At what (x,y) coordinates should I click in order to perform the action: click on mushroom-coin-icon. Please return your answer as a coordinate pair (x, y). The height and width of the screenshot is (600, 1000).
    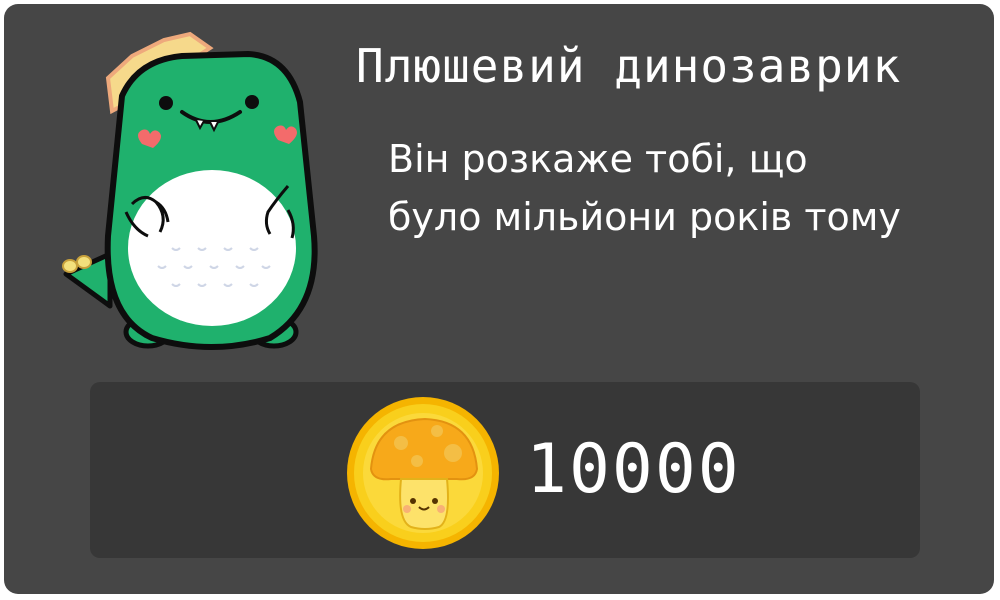
    Looking at the image, I should click on (423, 473).